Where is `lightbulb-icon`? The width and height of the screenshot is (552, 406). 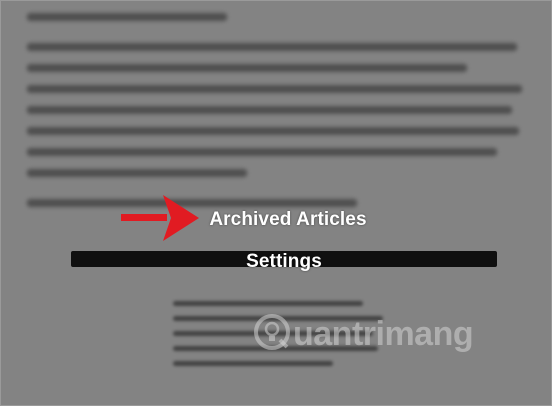
lightbulb-icon is located at coordinates (272, 334).